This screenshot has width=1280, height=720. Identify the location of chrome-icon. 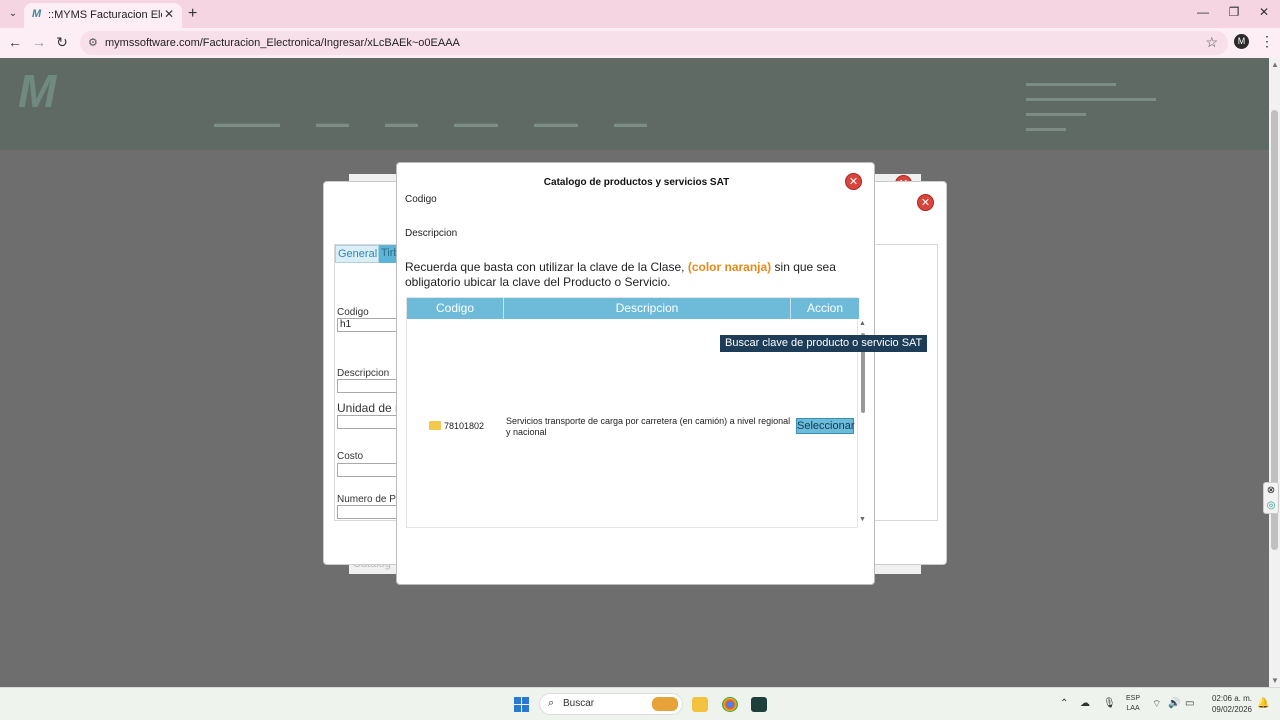
(730, 704).